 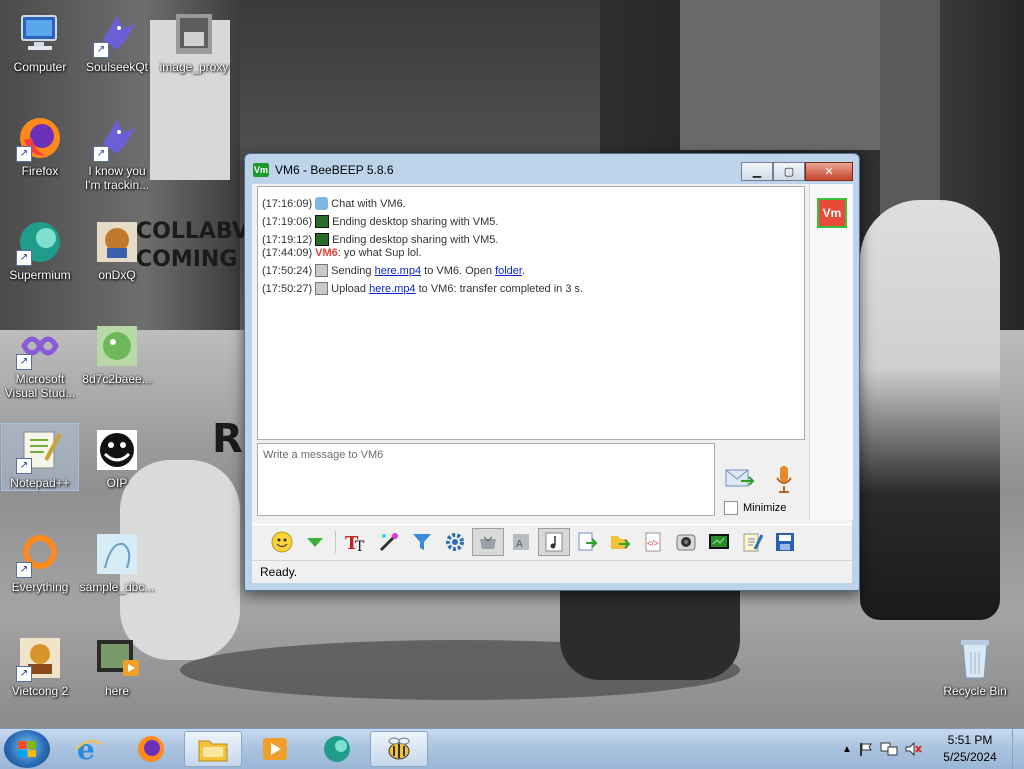 What do you see at coordinates (326, 253) in the screenshot?
I see `message-sender: VM6` at bounding box center [326, 253].